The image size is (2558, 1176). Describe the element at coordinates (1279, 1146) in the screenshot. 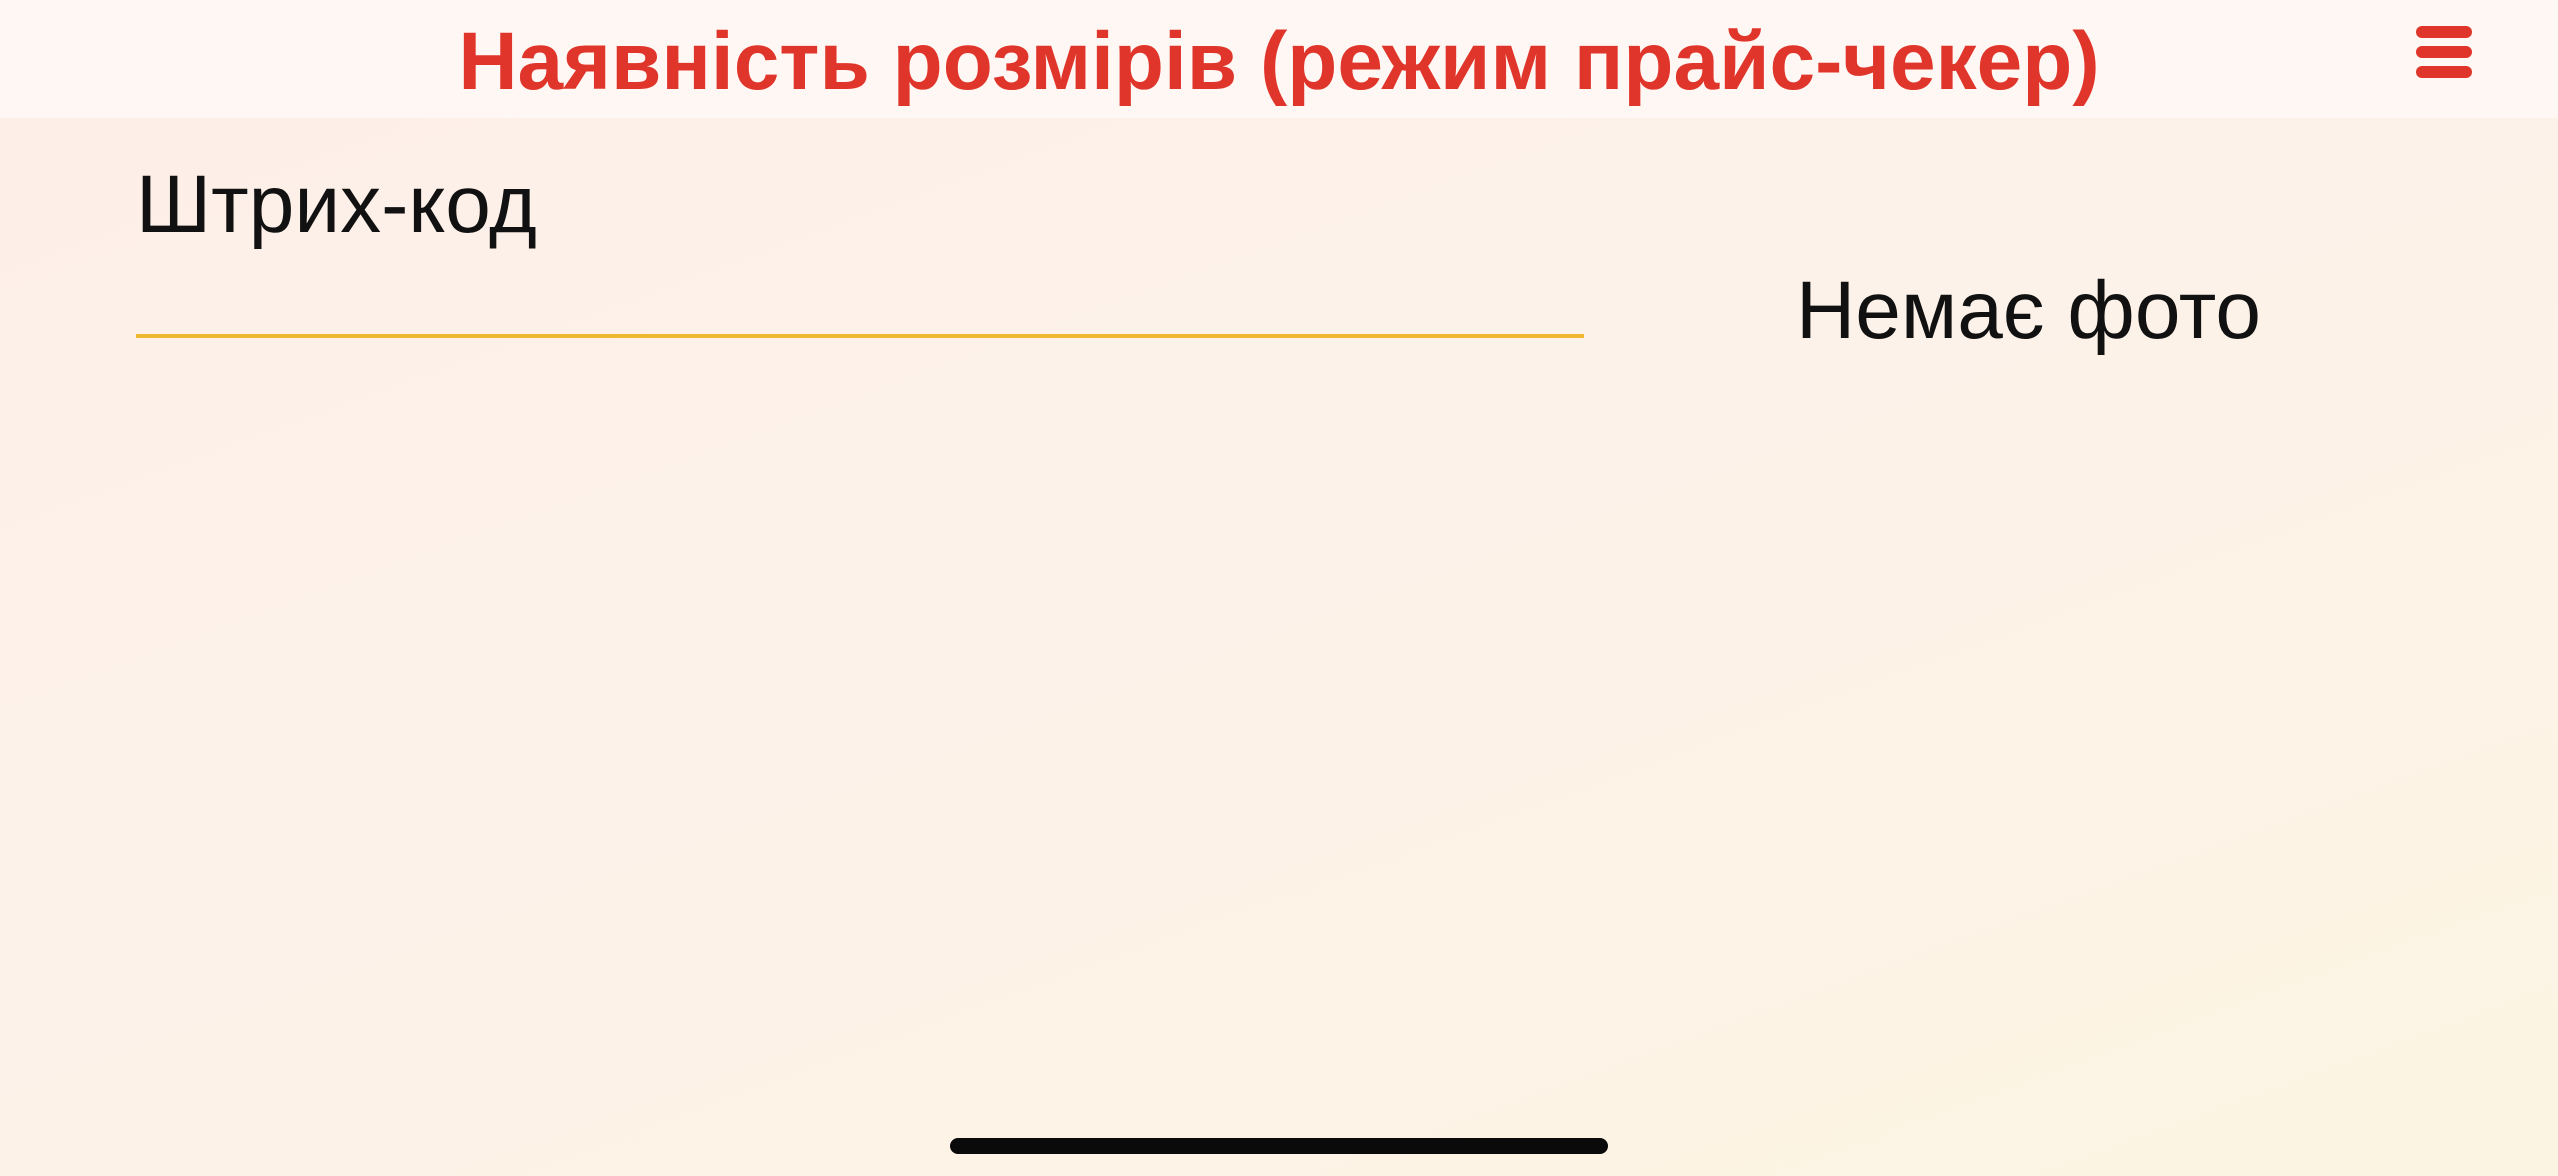

I see `home-indicator` at that location.